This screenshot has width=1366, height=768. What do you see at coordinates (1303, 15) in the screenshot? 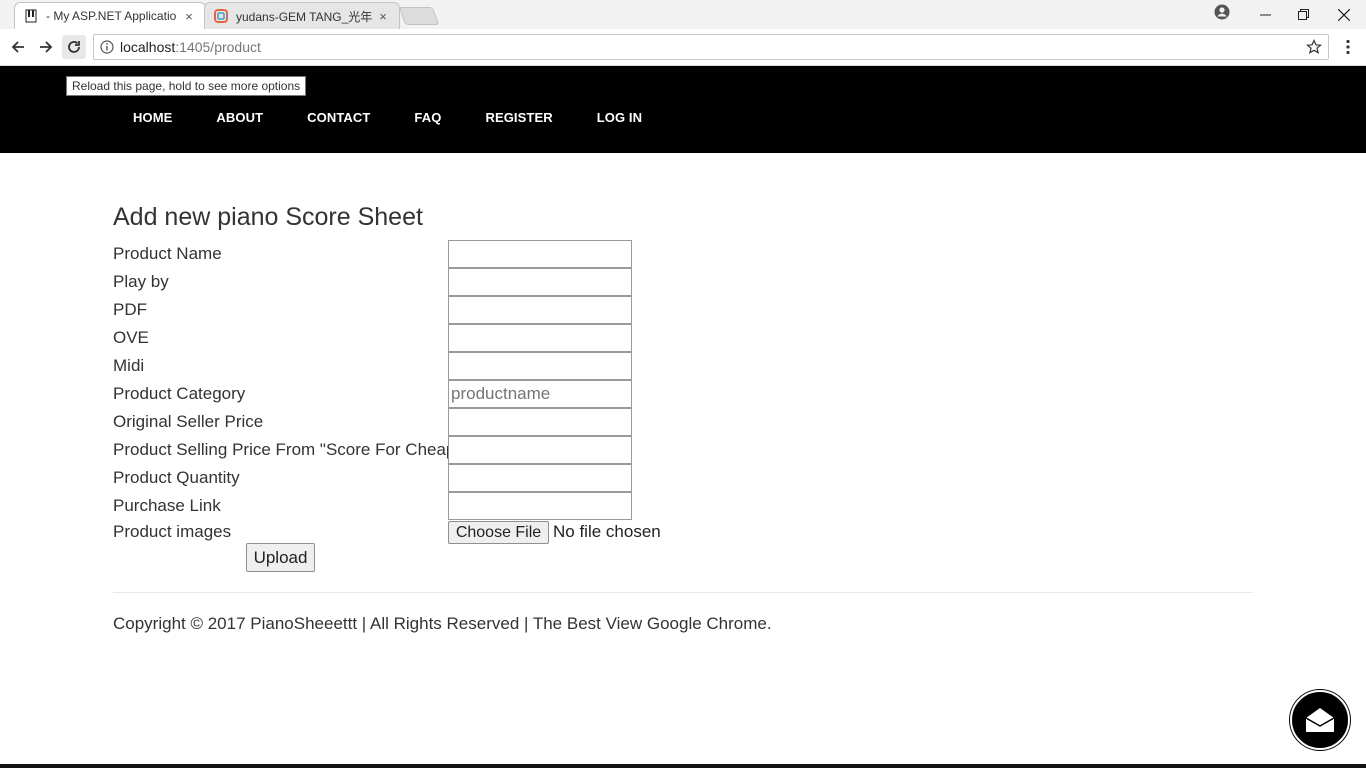
I see `restore-icon` at bounding box center [1303, 15].